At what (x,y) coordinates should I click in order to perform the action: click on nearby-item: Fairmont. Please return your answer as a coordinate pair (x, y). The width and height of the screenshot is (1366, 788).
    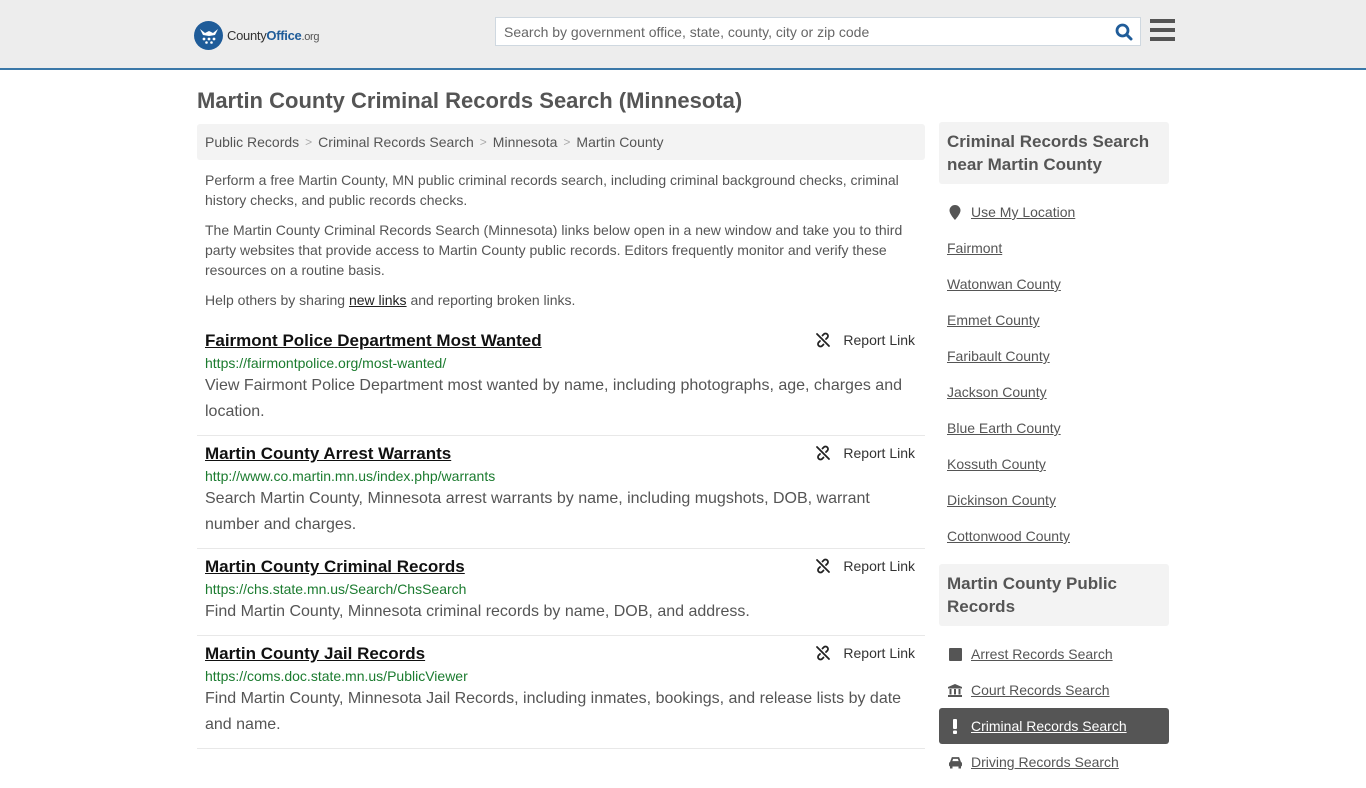
    Looking at the image, I should click on (1054, 248).